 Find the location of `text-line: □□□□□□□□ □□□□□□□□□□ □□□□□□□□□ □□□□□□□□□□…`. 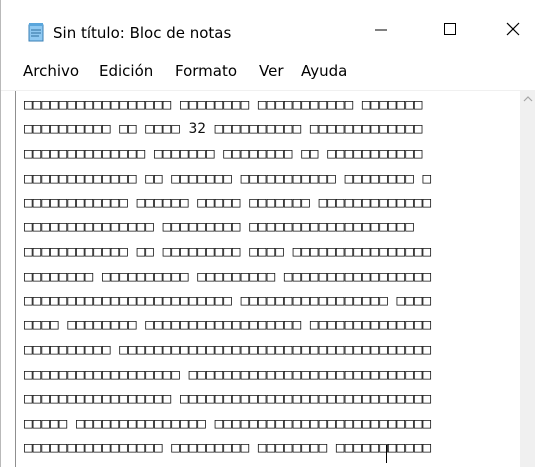

text-line: □□□□□□□□ □□□□□□□□□□ □□□□□□□□□ □□□□□□□□□□… is located at coordinates (228, 277).